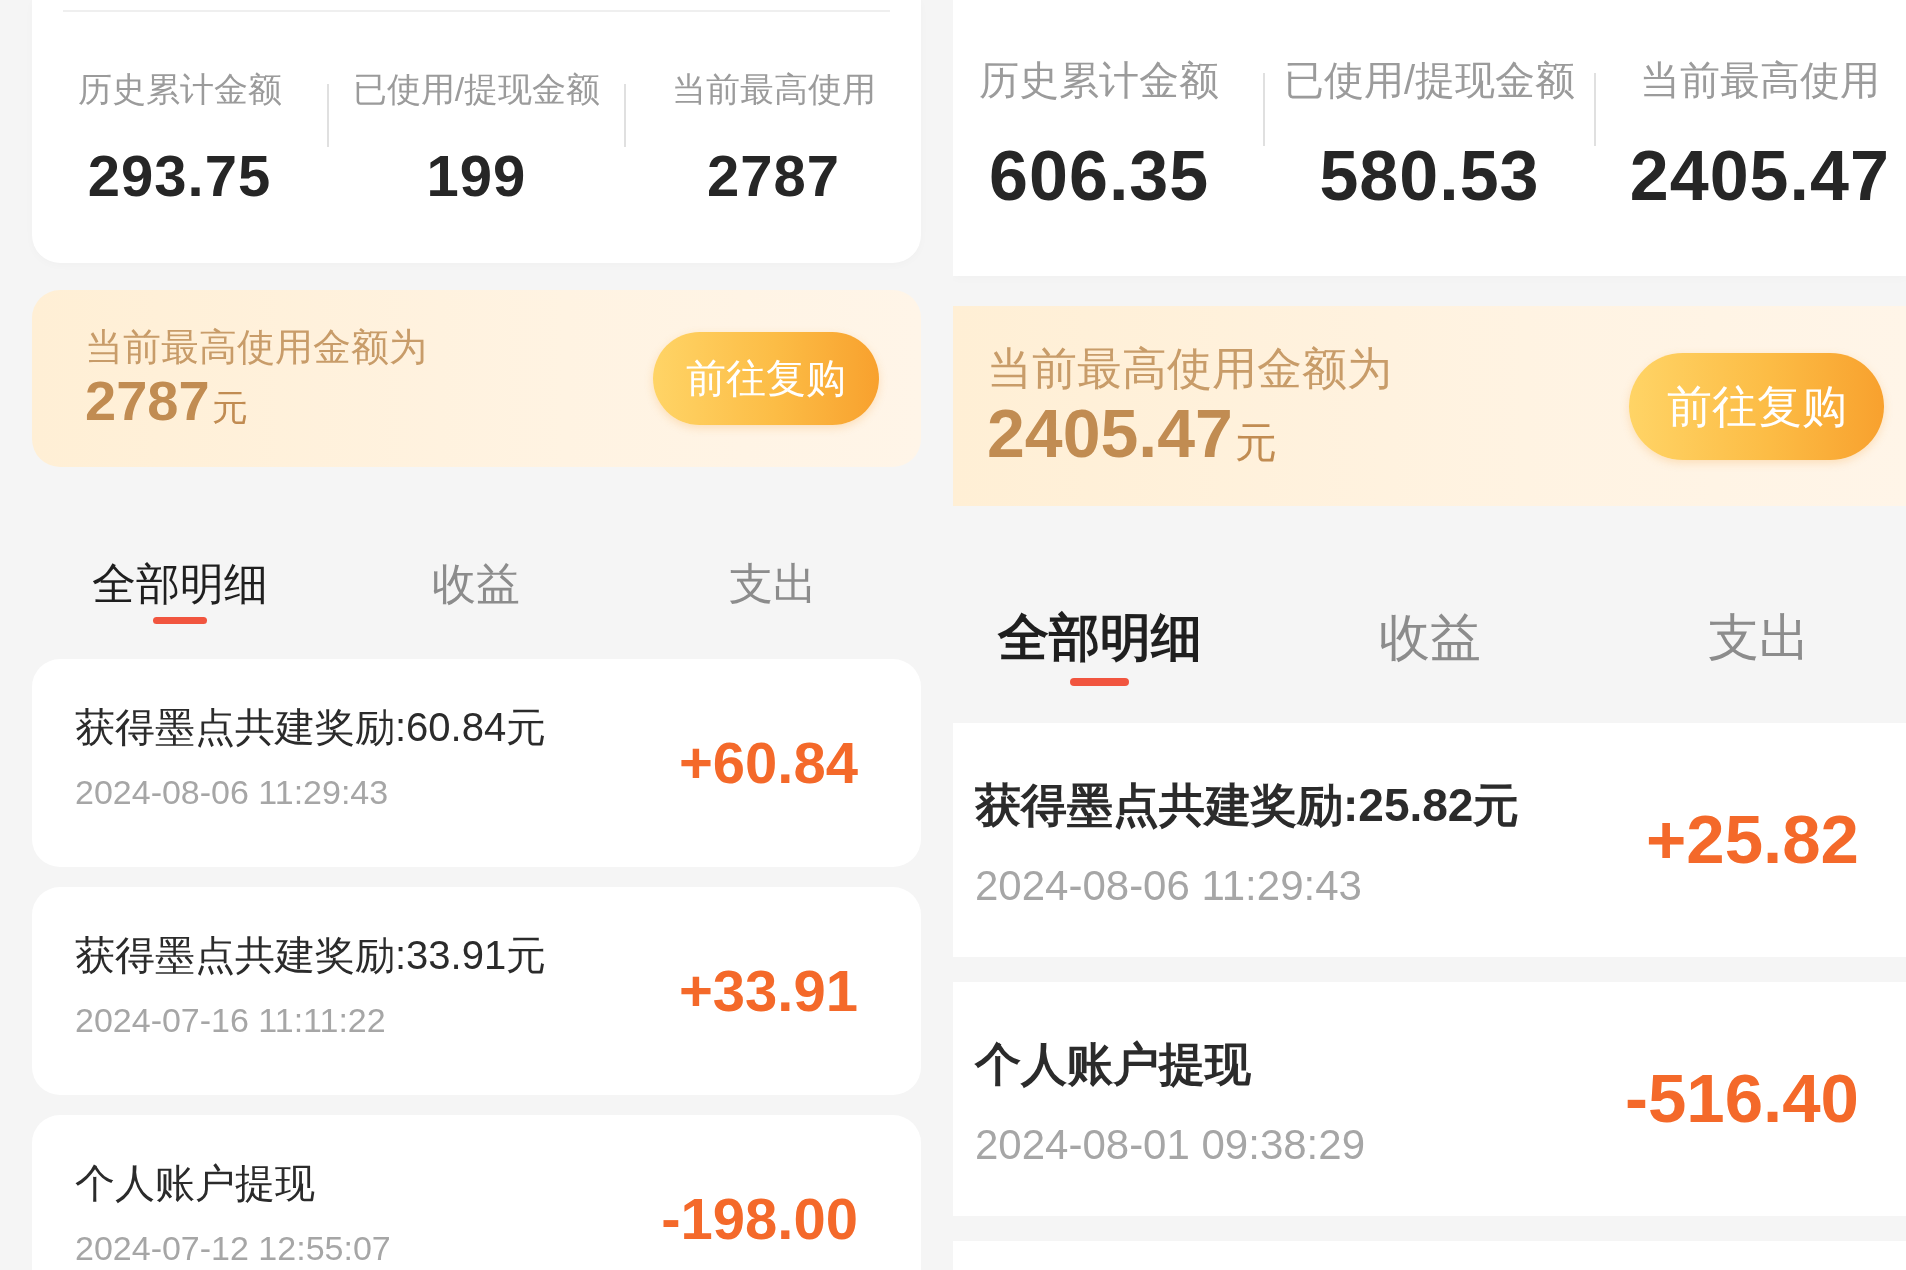 The image size is (1906, 1270). I want to click on transaction-amount: +33.91, so click(768, 990).